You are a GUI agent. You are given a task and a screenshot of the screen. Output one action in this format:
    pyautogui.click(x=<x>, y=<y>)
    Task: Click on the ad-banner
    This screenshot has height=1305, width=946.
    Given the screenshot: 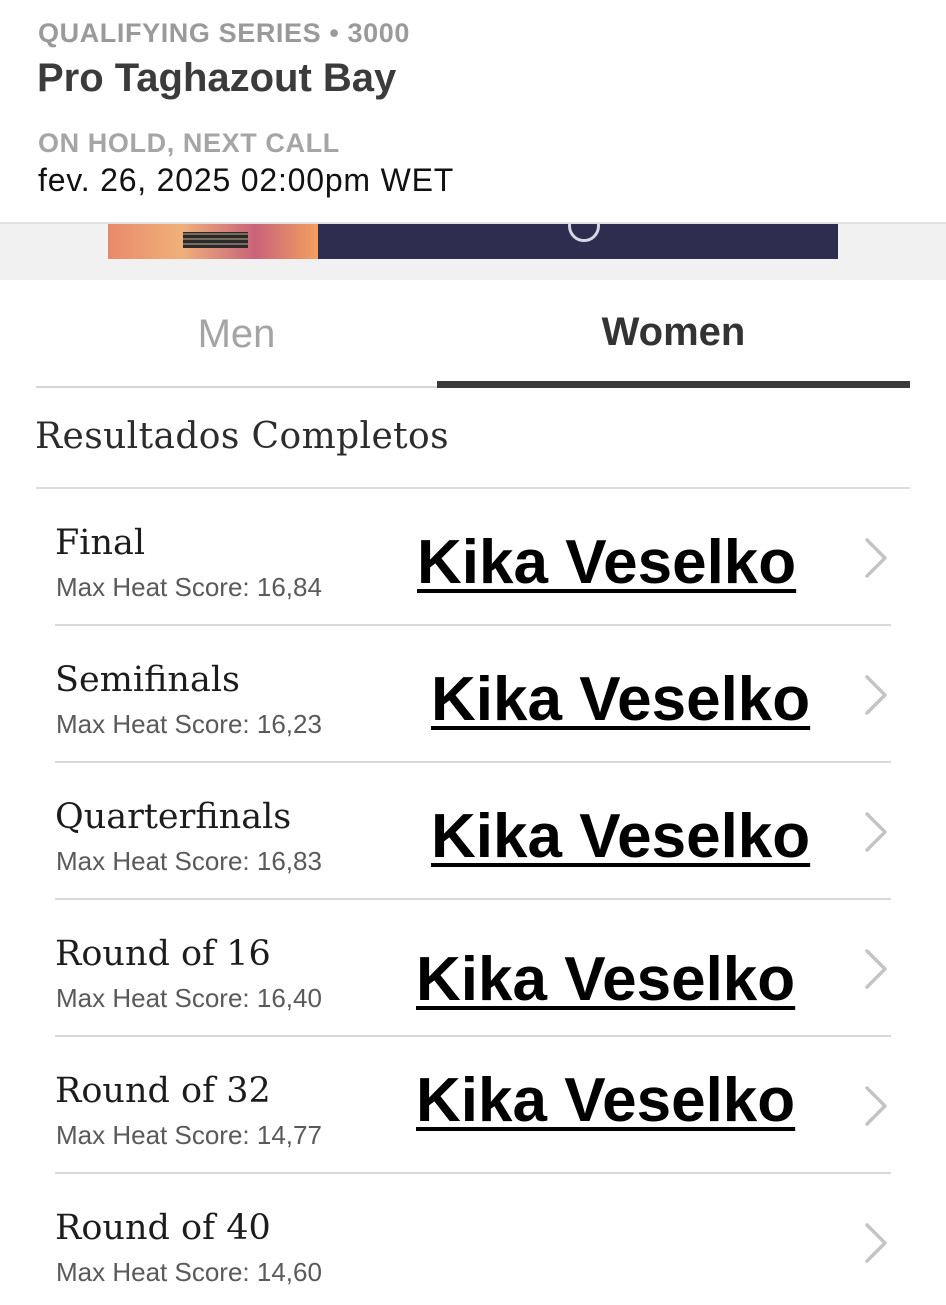 What is the action you would take?
    pyautogui.click(x=473, y=241)
    